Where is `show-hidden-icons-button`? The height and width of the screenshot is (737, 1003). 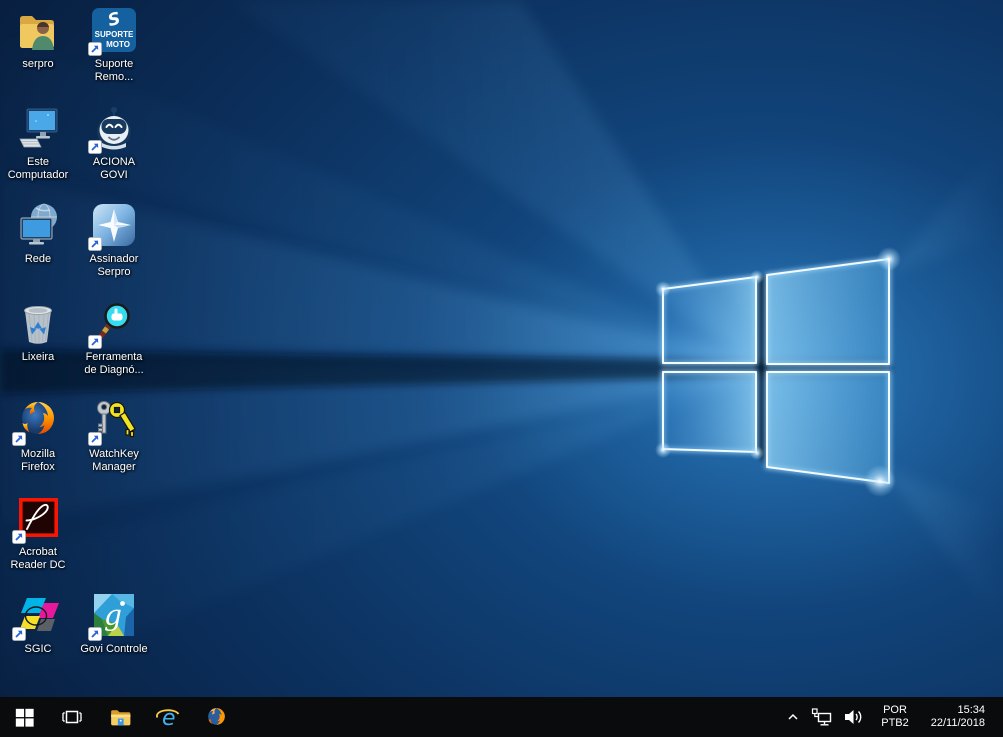 show-hidden-icons-button is located at coordinates (793, 717).